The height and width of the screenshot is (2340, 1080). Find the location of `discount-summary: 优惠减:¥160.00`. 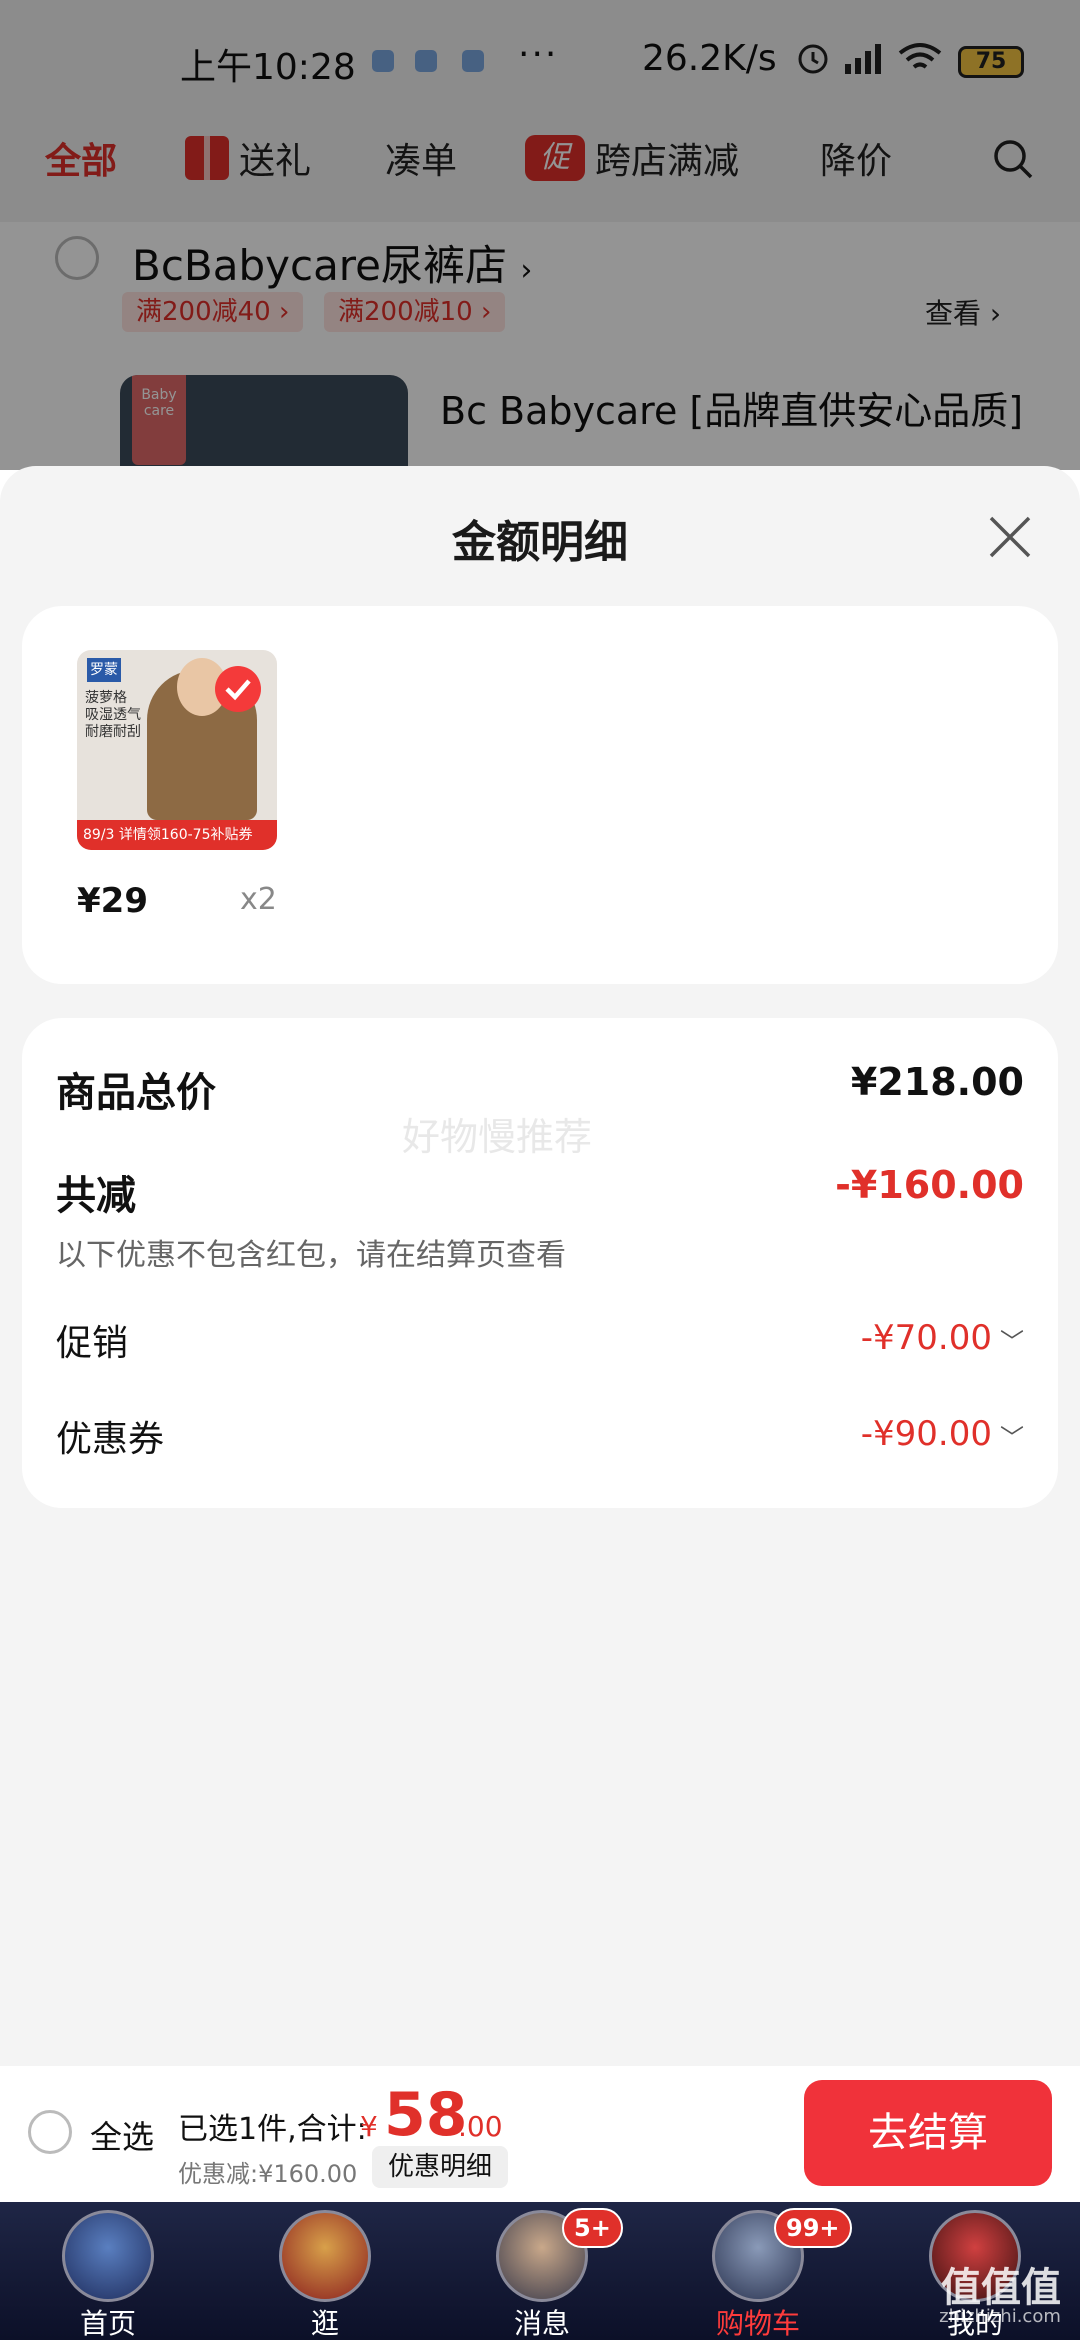

discount-summary: 优惠减:¥160.00 is located at coordinates (268, 2174).